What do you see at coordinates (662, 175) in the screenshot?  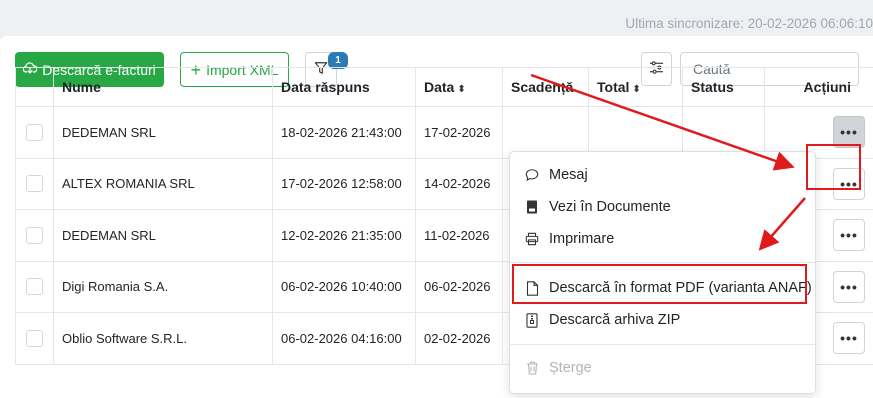 I see `menu-item-message: Mesaj` at bounding box center [662, 175].